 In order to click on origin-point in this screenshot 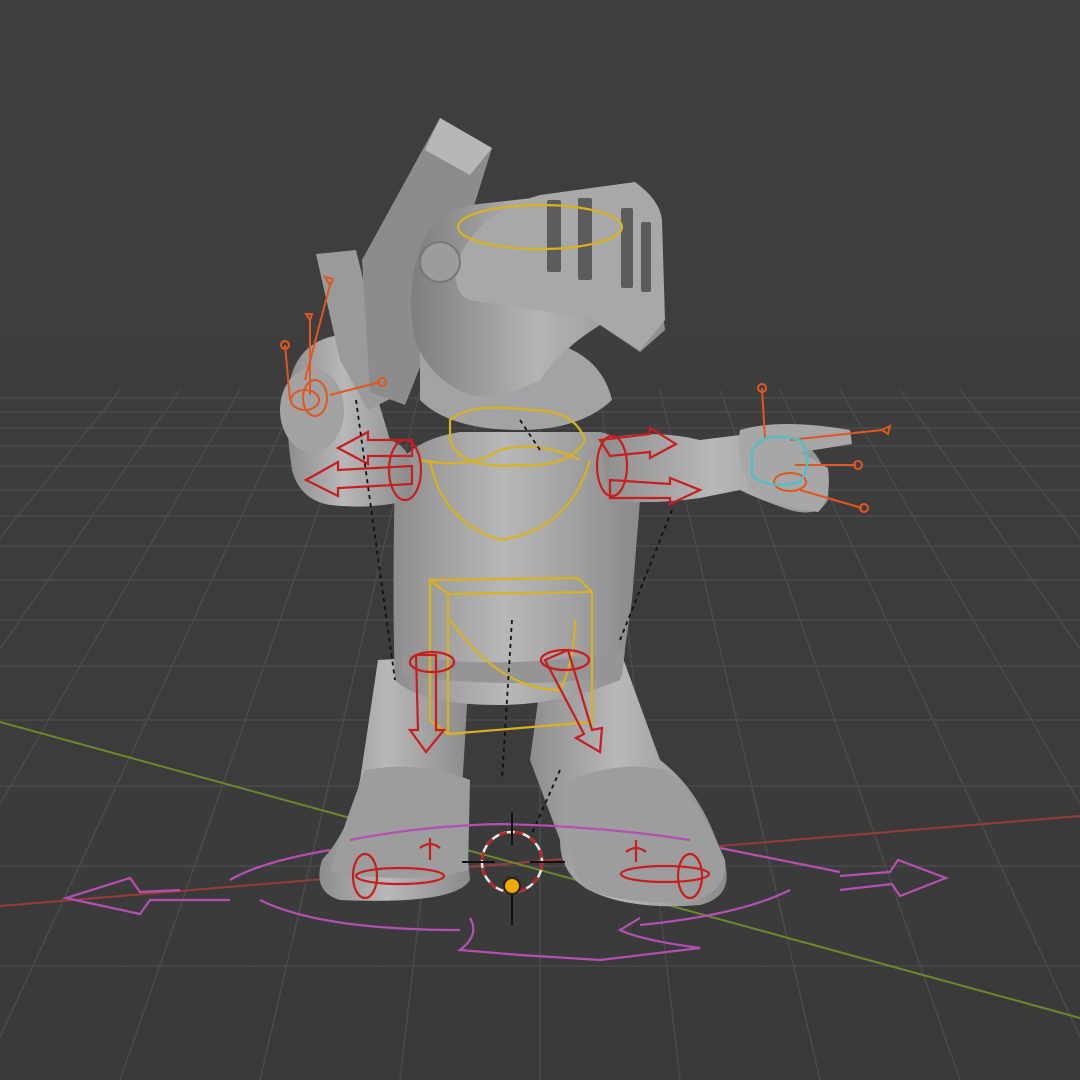, I will do `click(512, 886)`.